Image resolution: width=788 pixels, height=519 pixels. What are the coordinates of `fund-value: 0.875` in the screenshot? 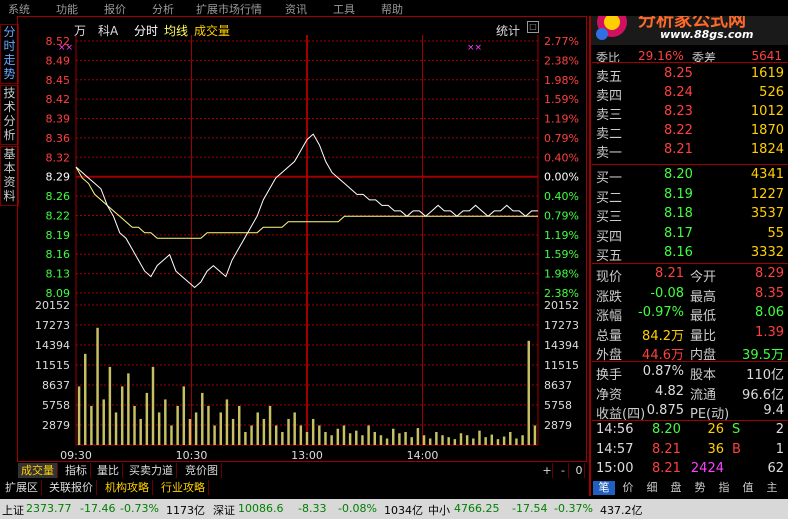 It's located at (665, 410).